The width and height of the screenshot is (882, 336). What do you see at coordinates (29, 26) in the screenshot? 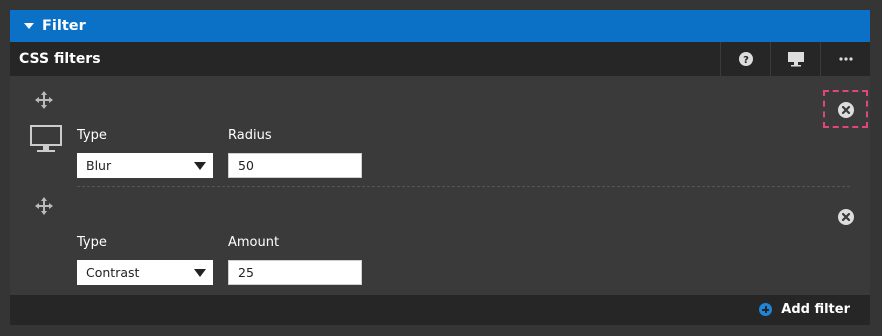
I see `caret-down-icon` at bounding box center [29, 26].